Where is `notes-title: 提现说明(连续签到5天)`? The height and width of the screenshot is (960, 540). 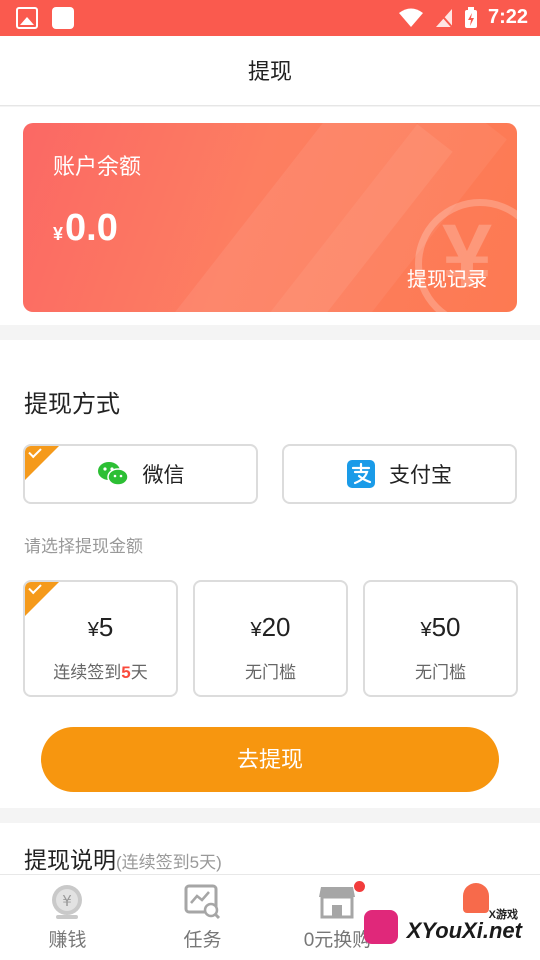 notes-title: 提现说明(连续签到5天) is located at coordinates (123, 858).